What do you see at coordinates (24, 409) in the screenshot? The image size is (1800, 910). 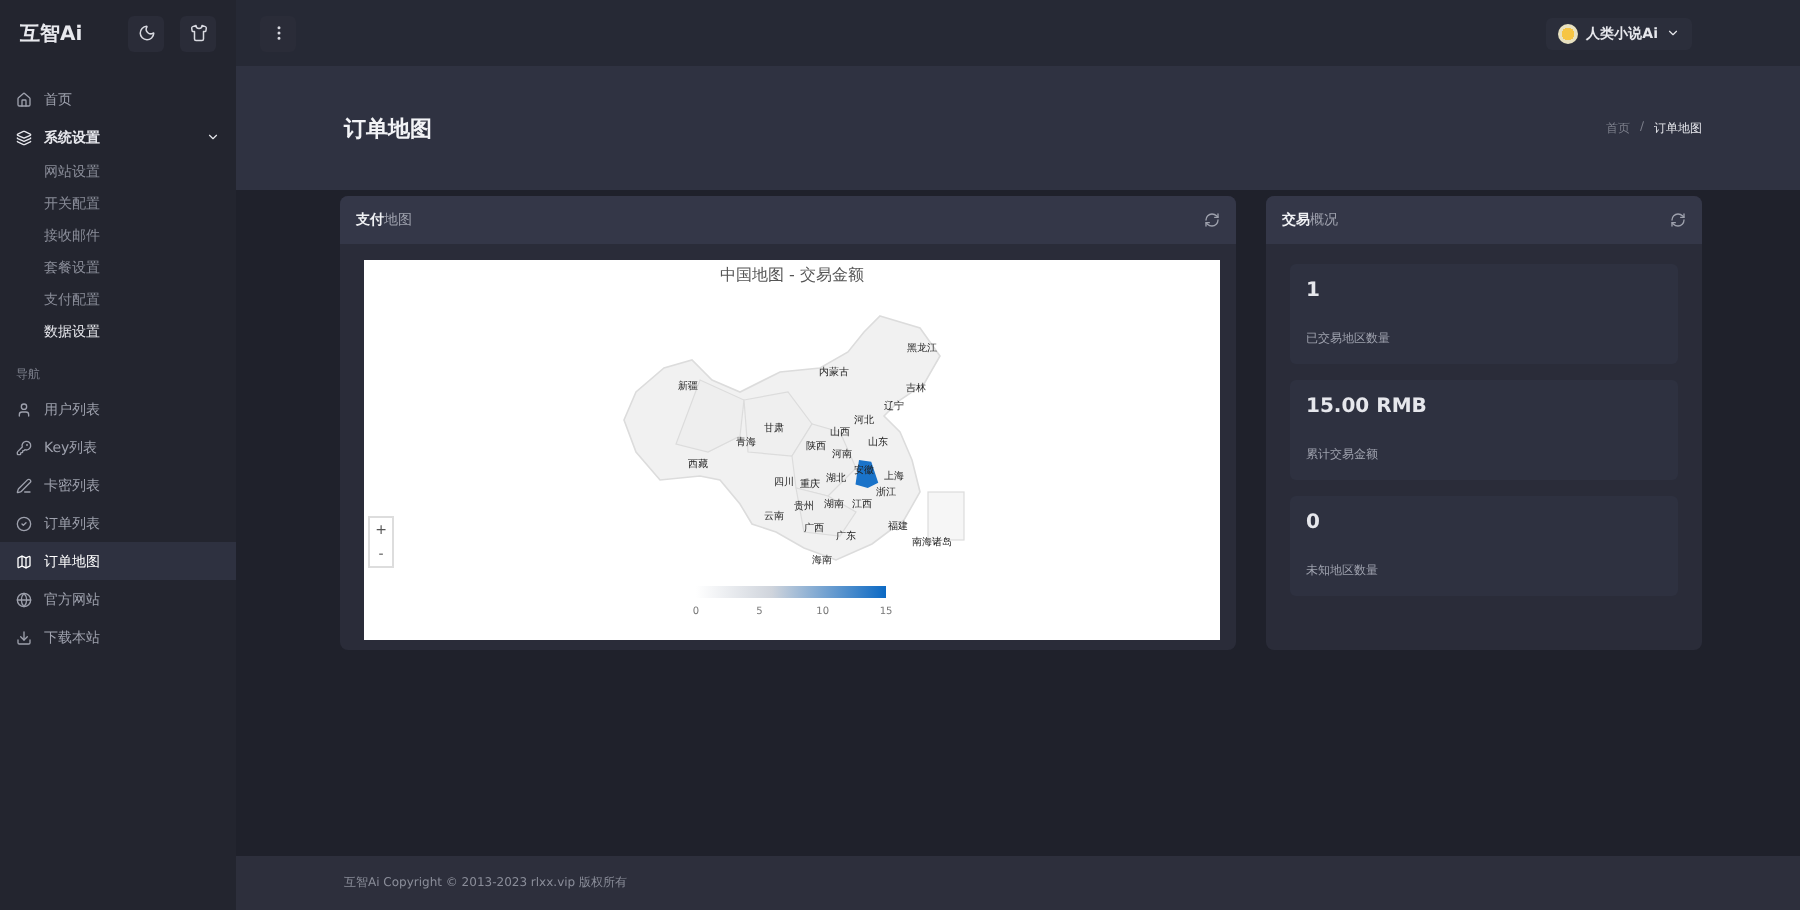 I see `user-icon` at bounding box center [24, 409].